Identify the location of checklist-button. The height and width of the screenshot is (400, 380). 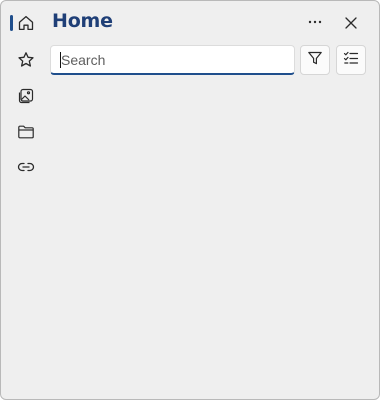
(351, 60).